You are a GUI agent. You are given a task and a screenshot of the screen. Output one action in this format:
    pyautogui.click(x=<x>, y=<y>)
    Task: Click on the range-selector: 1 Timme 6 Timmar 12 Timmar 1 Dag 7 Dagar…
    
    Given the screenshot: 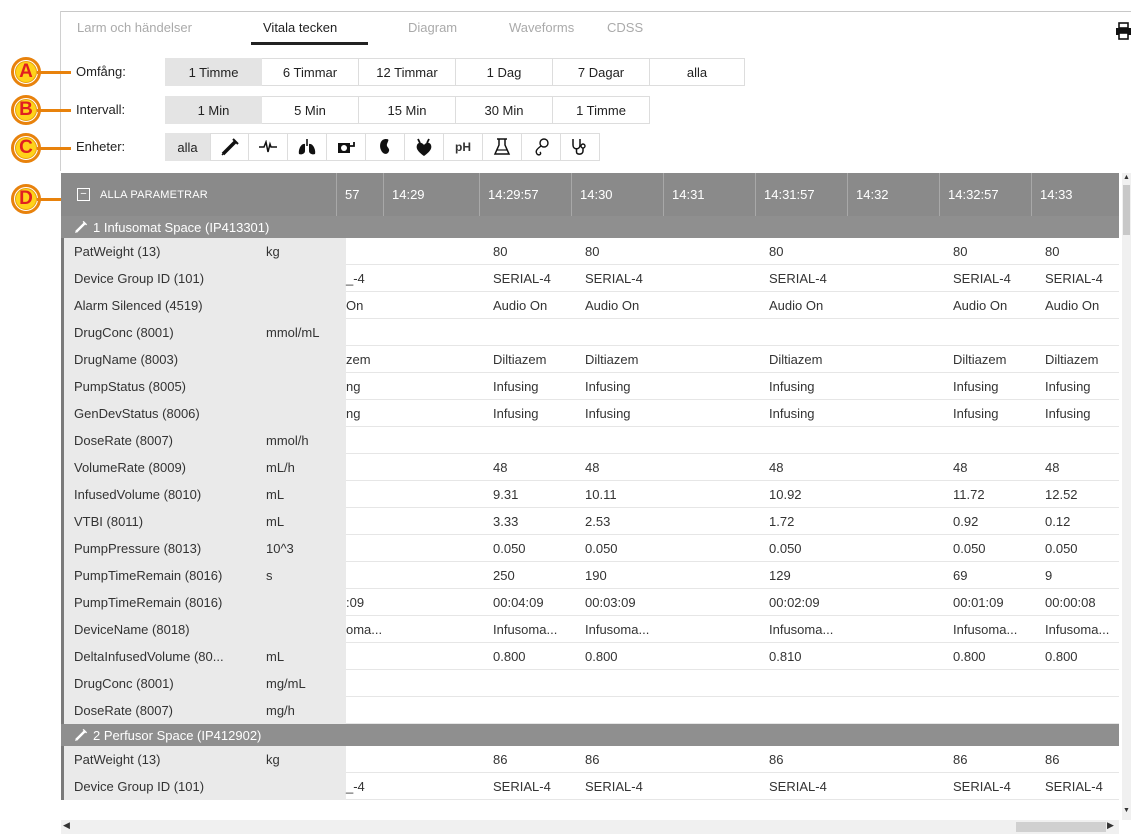 What is the action you would take?
    pyautogui.click(x=455, y=72)
    